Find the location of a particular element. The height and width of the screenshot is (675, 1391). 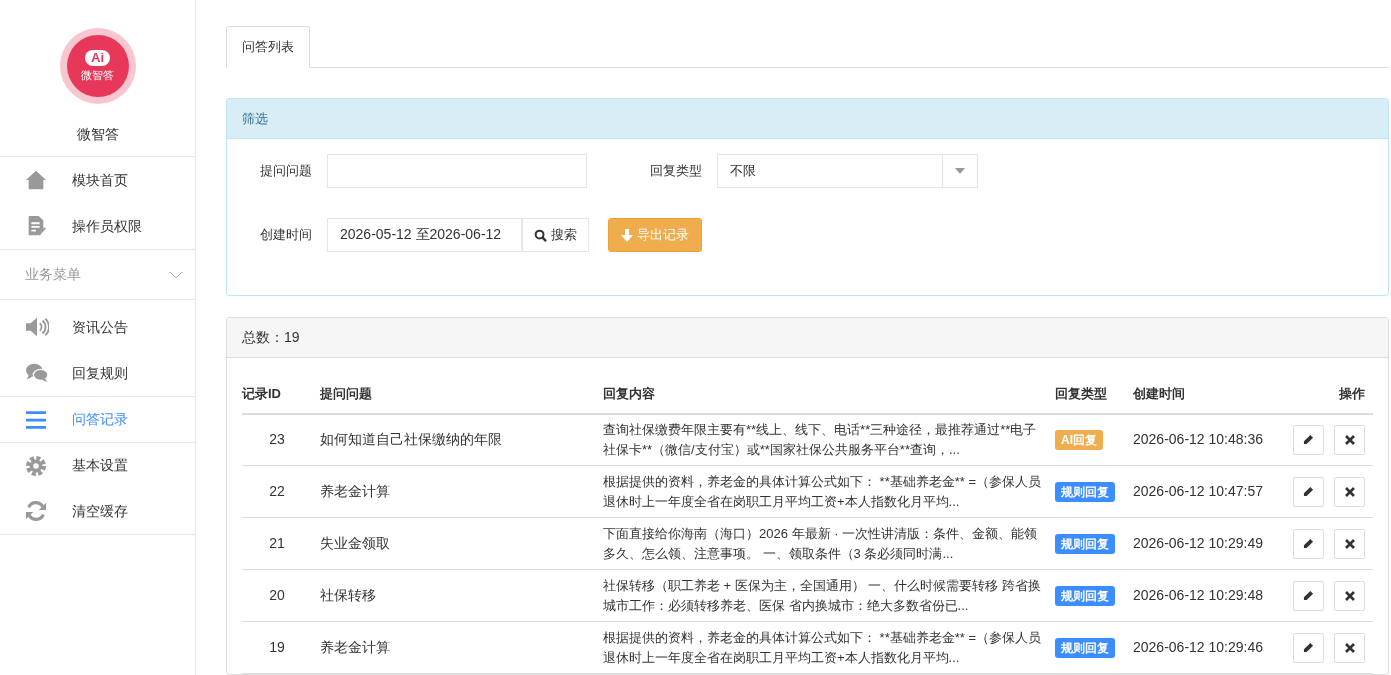

table-cell: 2026-06-12 10:29:49 is located at coordinates (1205, 543).